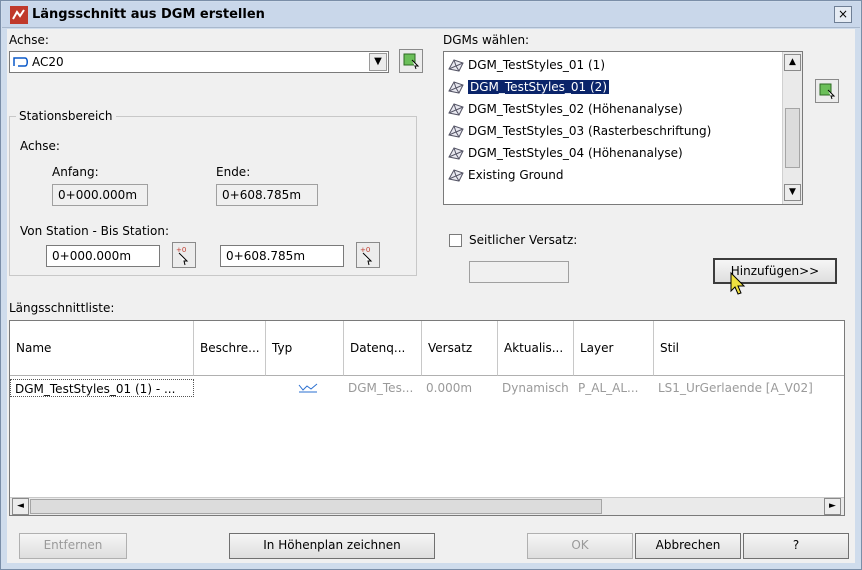 This screenshot has width=862, height=570. I want to click on column-header: Layer, so click(614, 348).